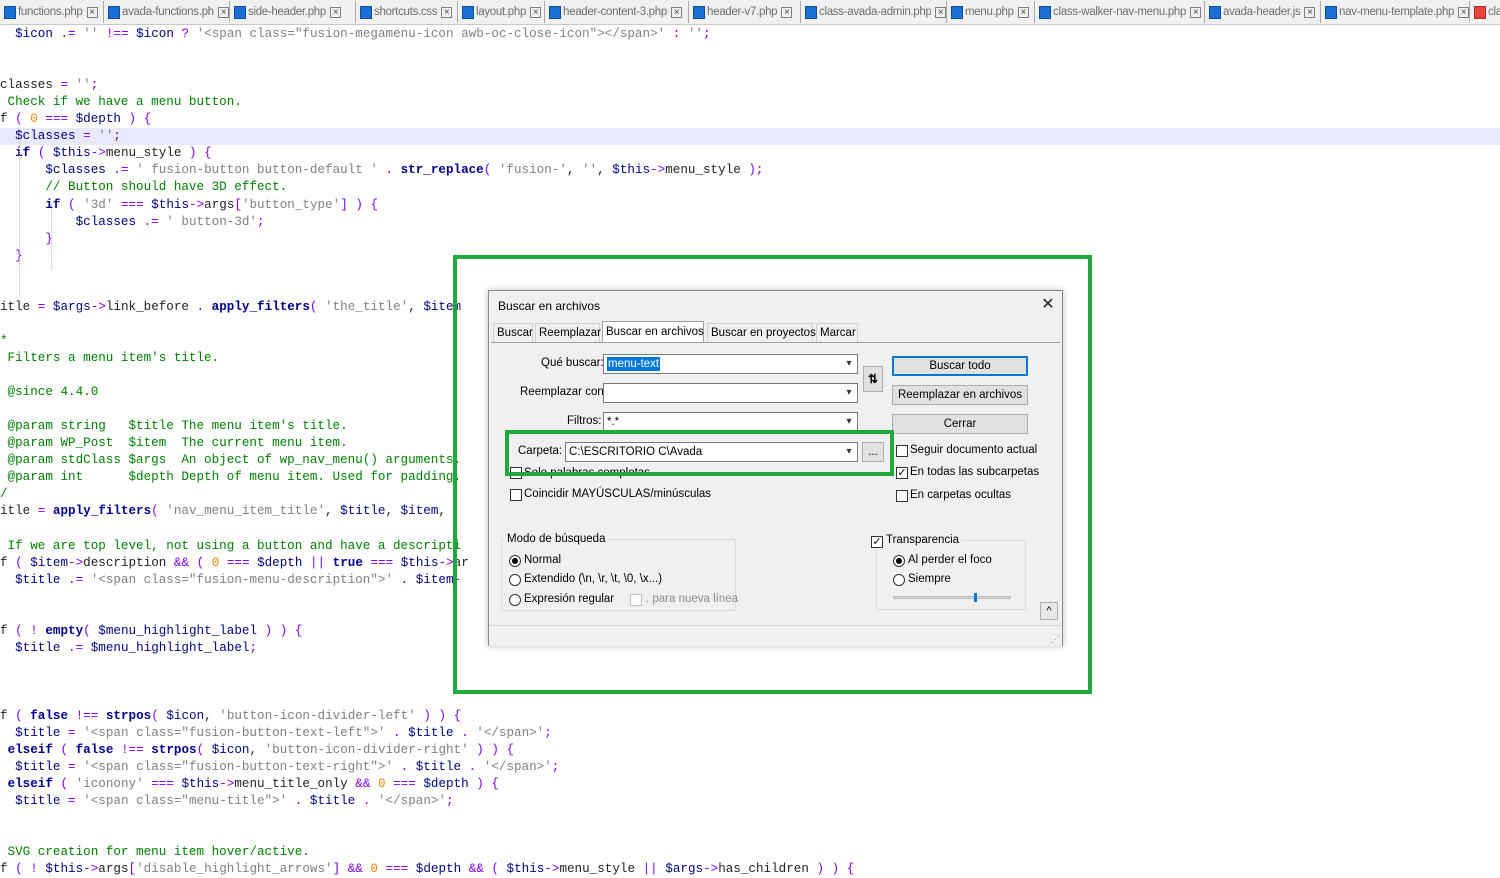 The width and height of the screenshot is (1500, 878). I want to click on file-tab-label: class-avada-admin.php, so click(875, 12).